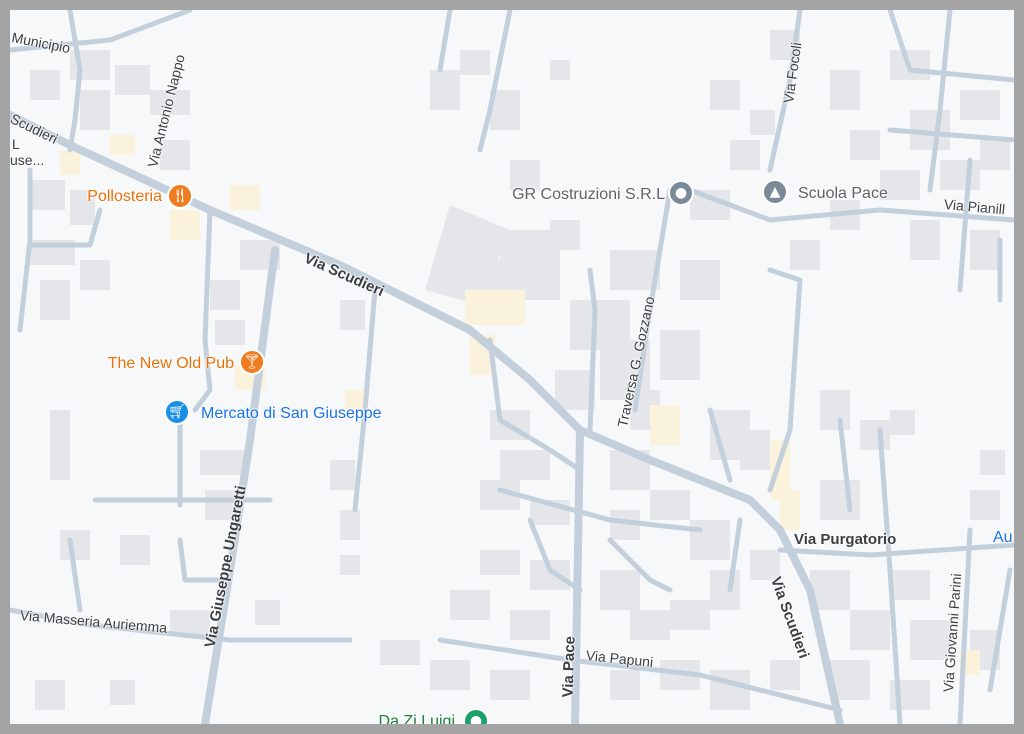 This screenshot has width=1024, height=734. Describe the element at coordinates (681, 193) in the screenshot. I see `location-pin-icon: ●` at that location.